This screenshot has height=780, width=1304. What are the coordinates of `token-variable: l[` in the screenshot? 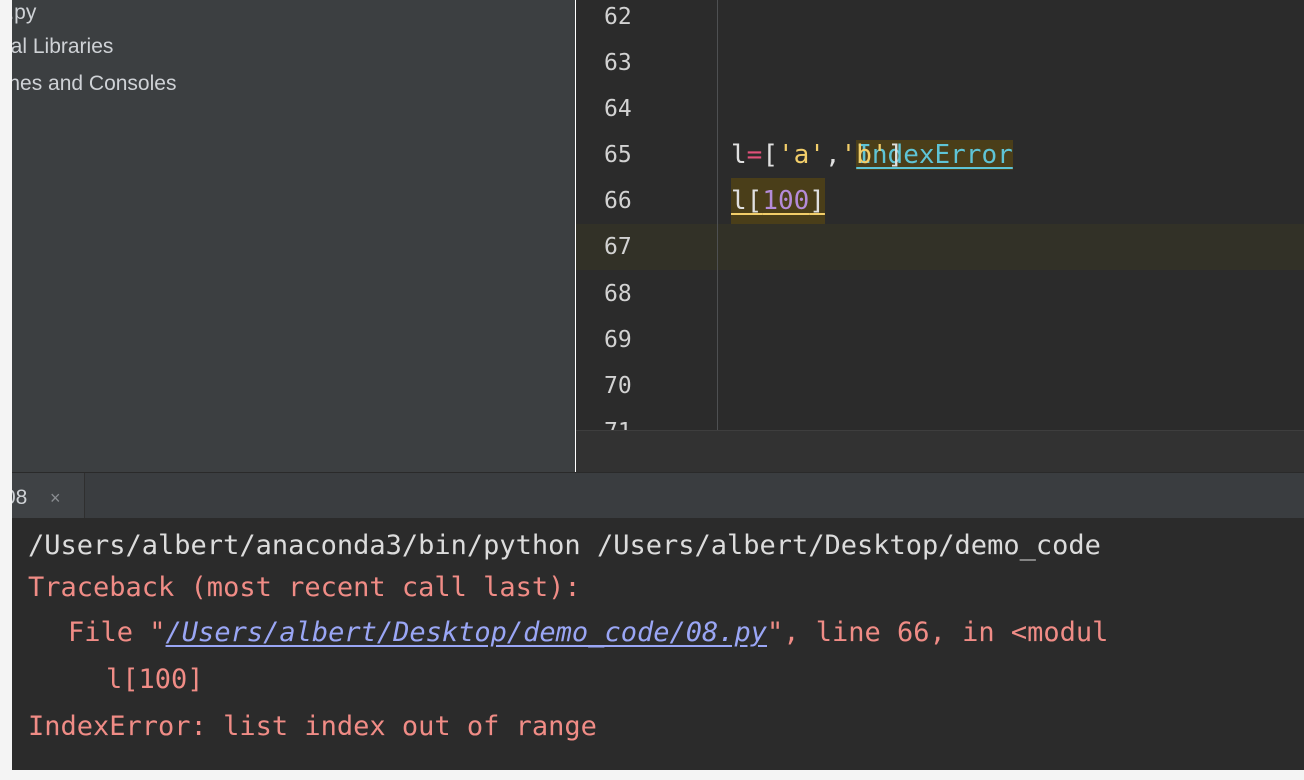 It's located at (747, 201).